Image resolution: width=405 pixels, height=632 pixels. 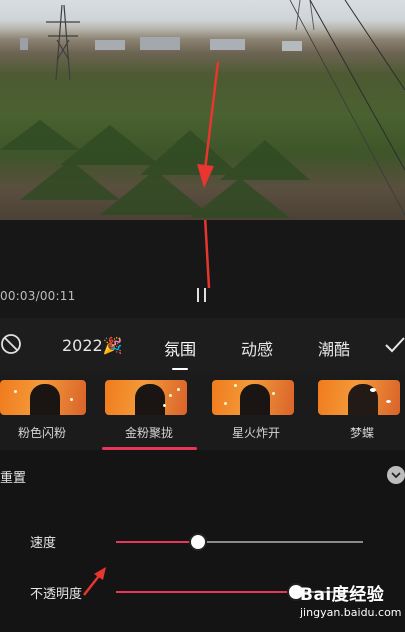 What do you see at coordinates (394, 345) in the screenshot?
I see `confirm-check-icon` at bounding box center [394, 345].